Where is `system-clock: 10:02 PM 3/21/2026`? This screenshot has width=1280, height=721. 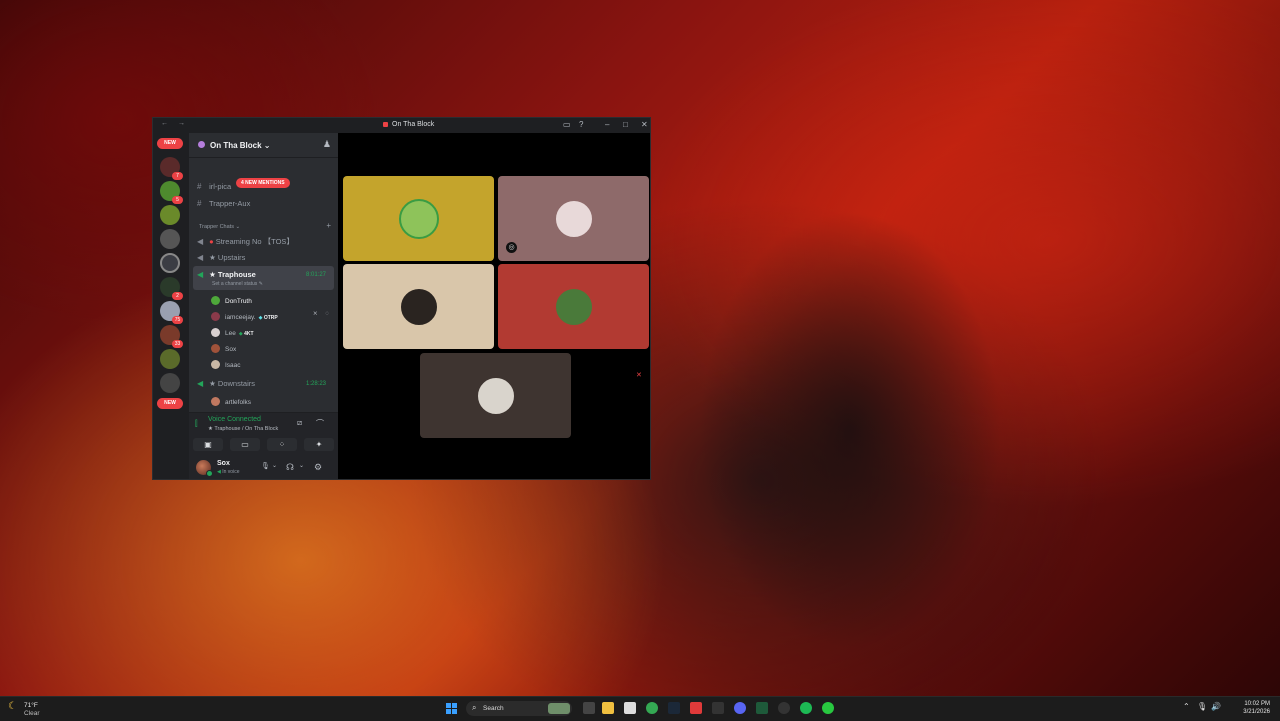
system-clock: 10:02 PM 3/21/2026 is located at coordinates (1256, 708).